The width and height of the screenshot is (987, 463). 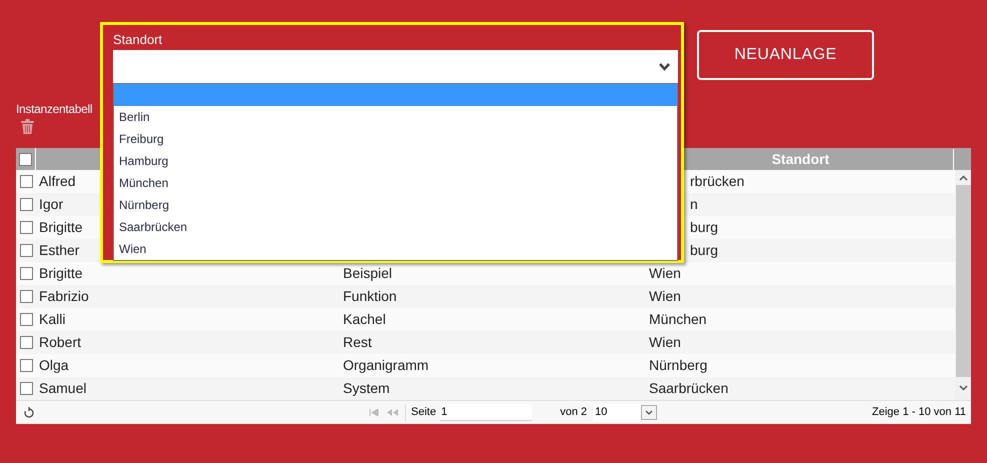 What do you see at coordinates (963, 178) in the screenshot?
I see `scroll-up-icon` at bounding box center [963, 178].